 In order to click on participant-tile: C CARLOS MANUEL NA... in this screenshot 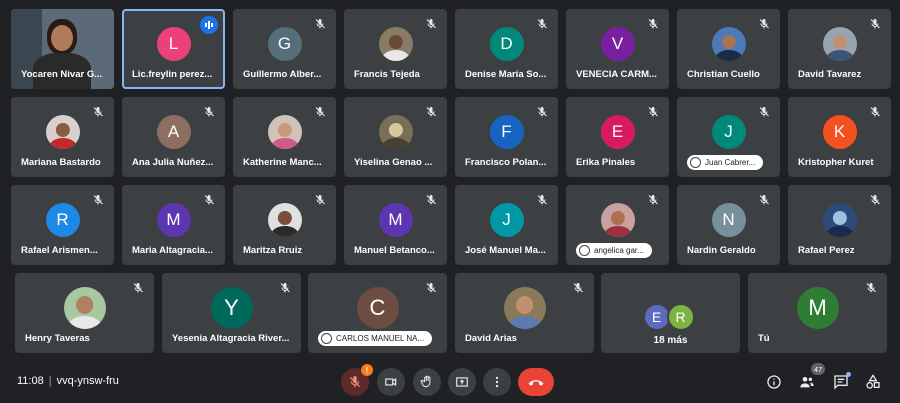, I will do `click(377, 313)`.